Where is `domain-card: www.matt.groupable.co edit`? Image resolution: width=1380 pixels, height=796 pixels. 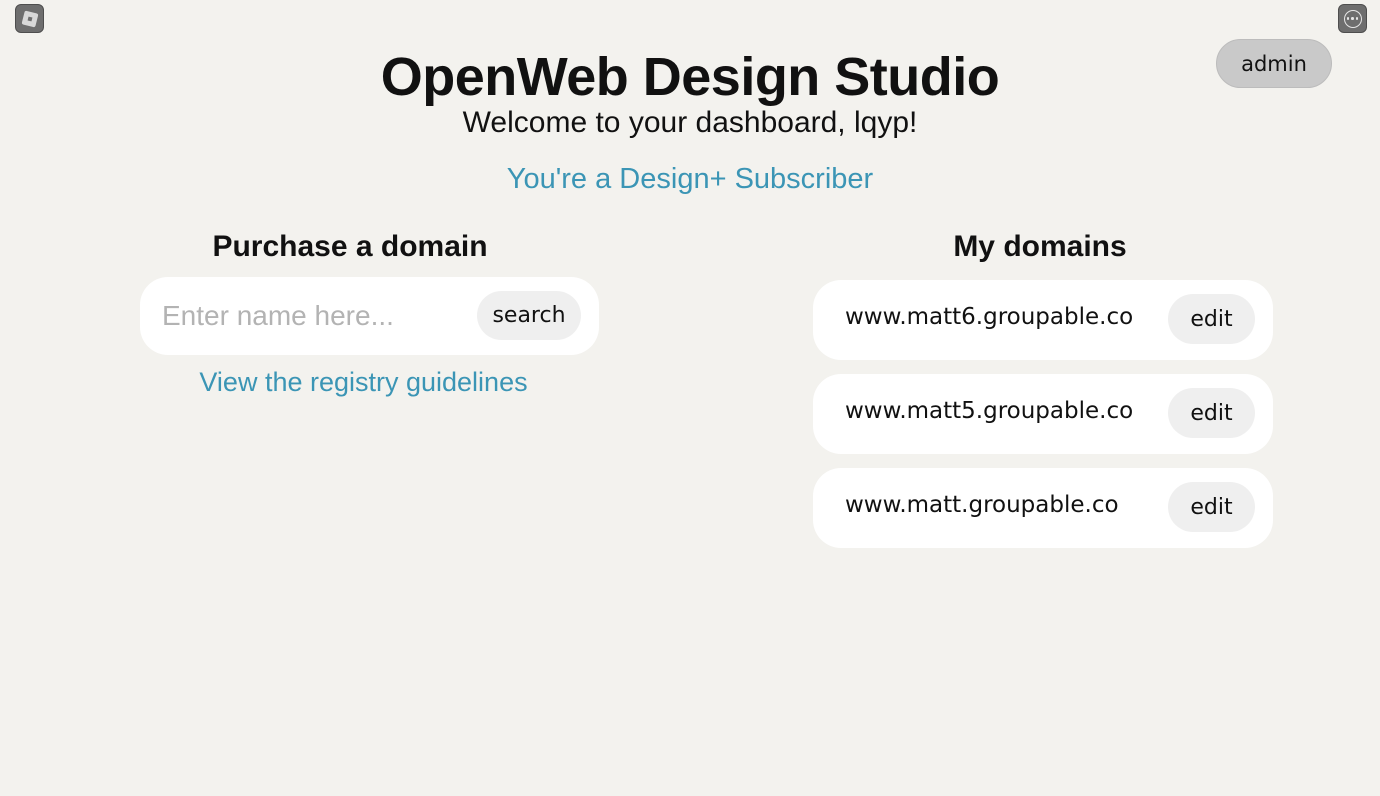 domain-card: www.matt.groupable.co edit is located at coordinates (1043, 508).